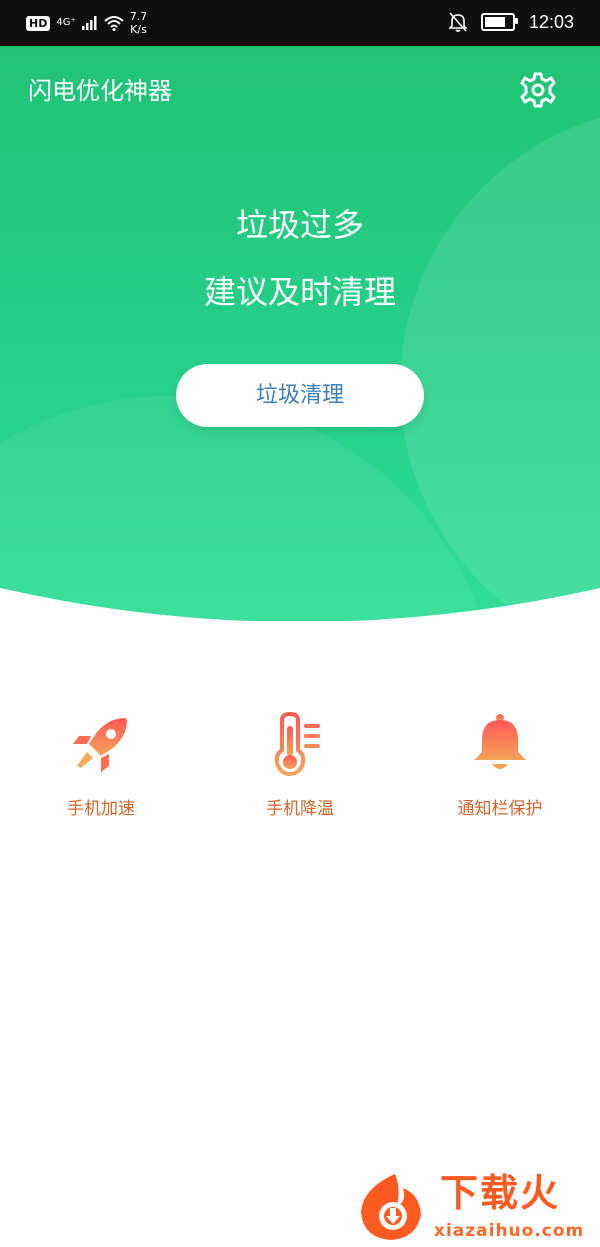 The image size is (600, 1247). I want to click on status-left: HD 4G⁺ 7.7 K/s, so click(86, 23).